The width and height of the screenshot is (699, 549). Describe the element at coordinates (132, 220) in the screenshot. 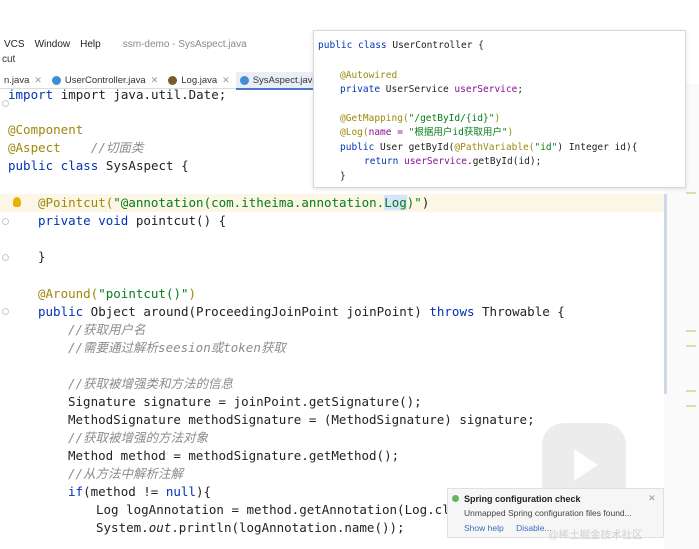

I see `code-line: private void pointcut() {` at that location.